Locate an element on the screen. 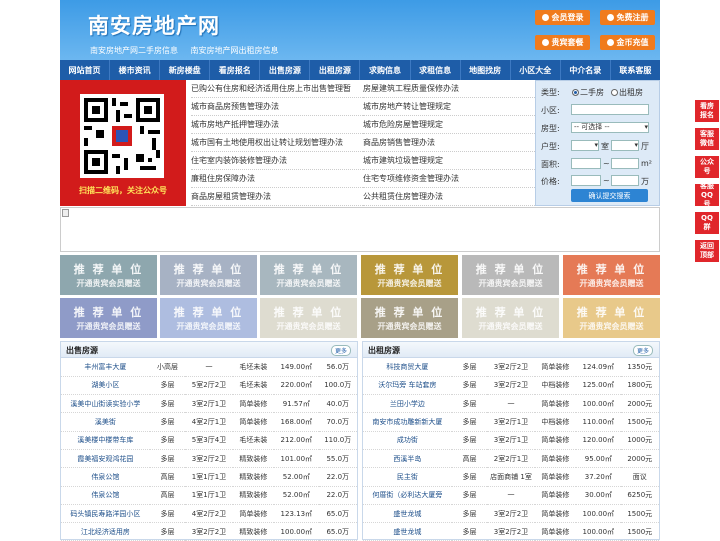  policy-link: 商品房销售管理办法 is located at coordinates (449, 143).